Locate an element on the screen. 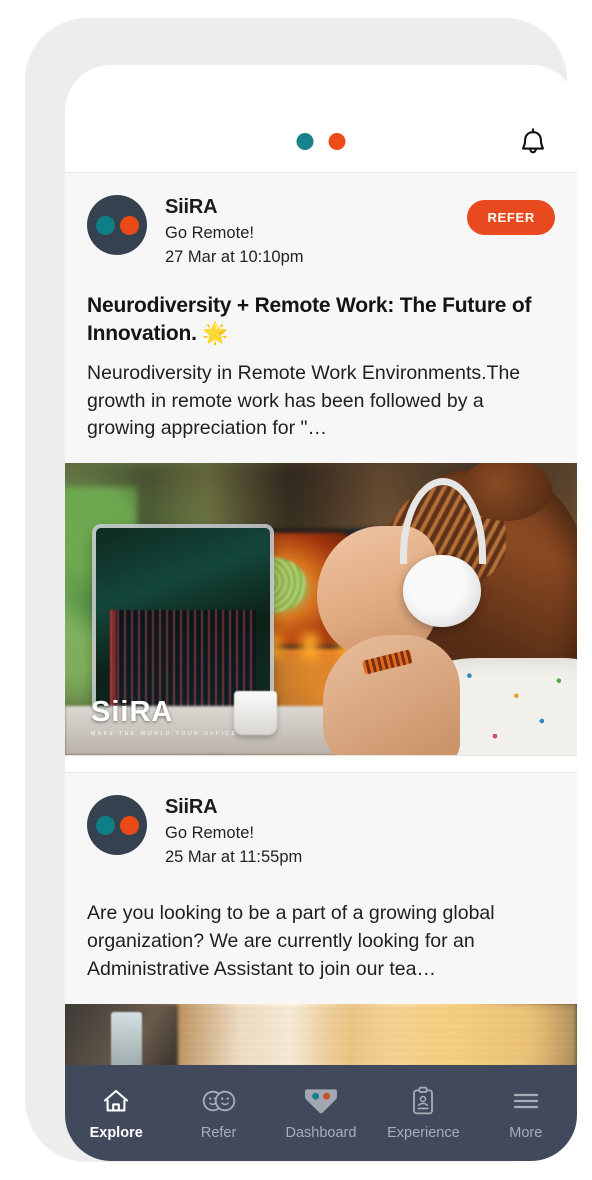  nav-item-explore: Explore is located at coordinates (116, 1113).